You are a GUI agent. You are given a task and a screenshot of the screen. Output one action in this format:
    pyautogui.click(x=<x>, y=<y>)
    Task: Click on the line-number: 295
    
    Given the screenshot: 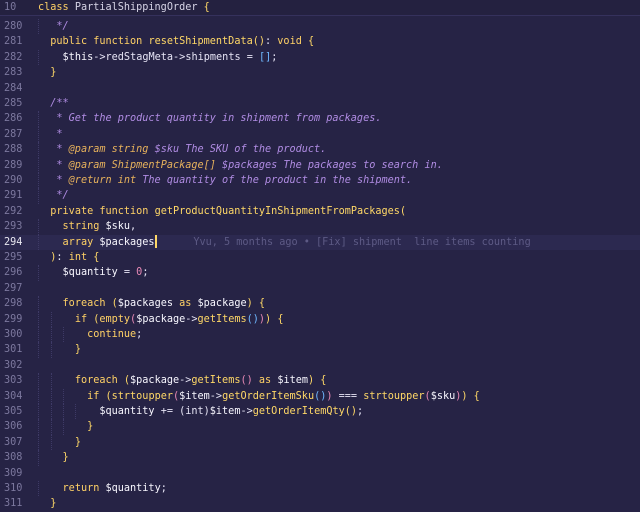 What is the action you would take?
    pyautogui.click(x=16, y=257)
    